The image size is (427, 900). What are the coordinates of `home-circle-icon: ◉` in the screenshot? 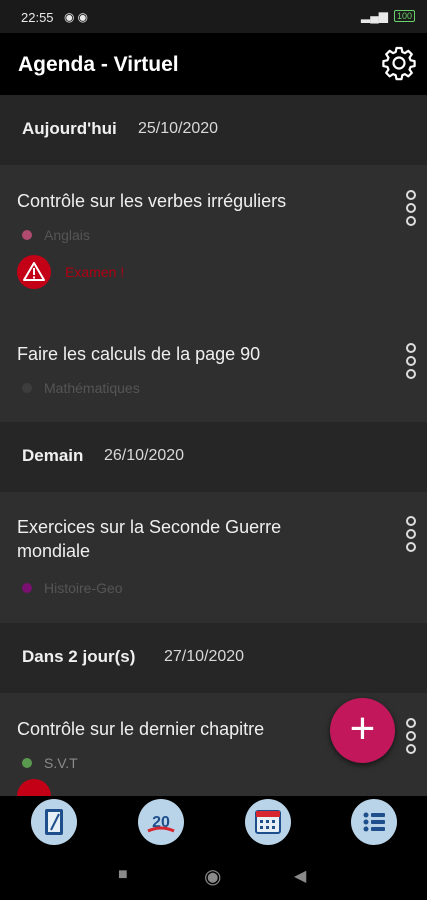 It's located at (212, 876).